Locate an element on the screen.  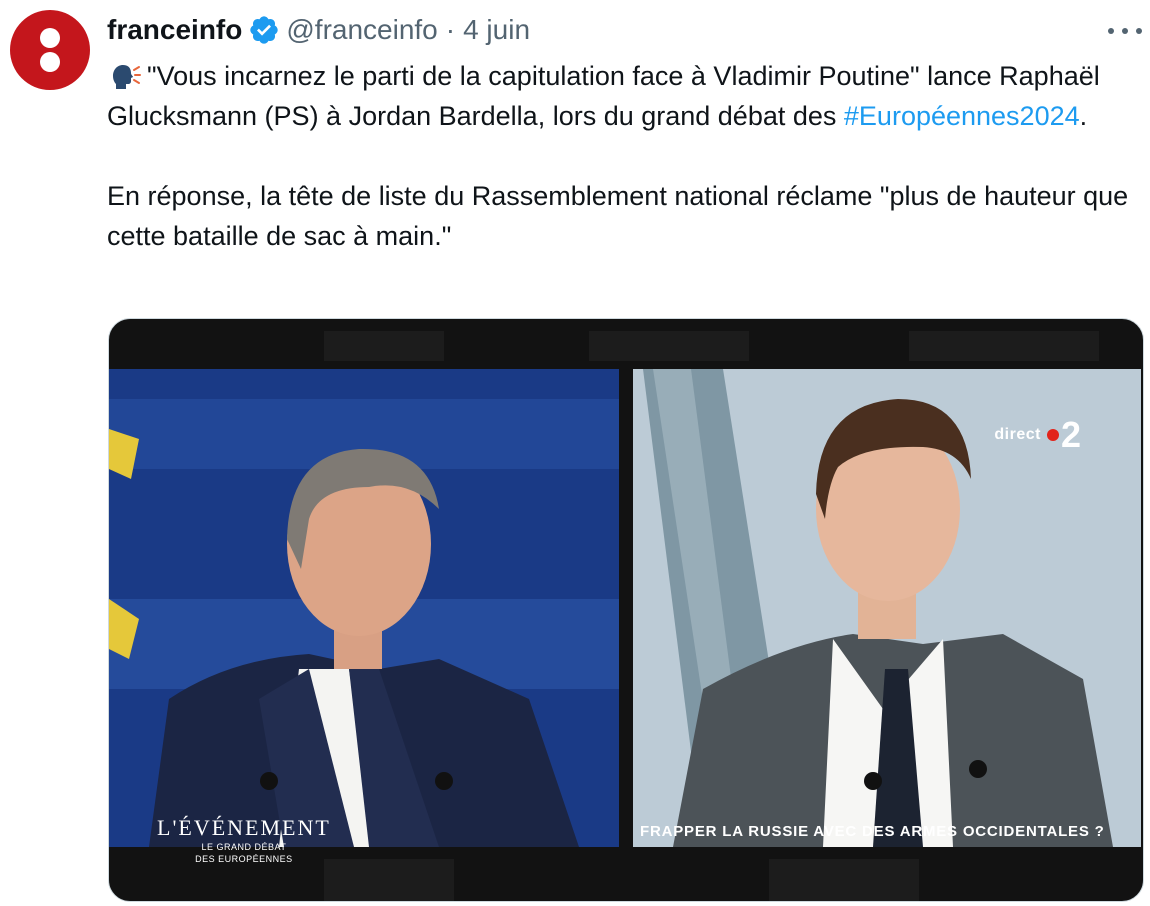
channel-logo: direct 2 is located at coordinates (1037, 435).